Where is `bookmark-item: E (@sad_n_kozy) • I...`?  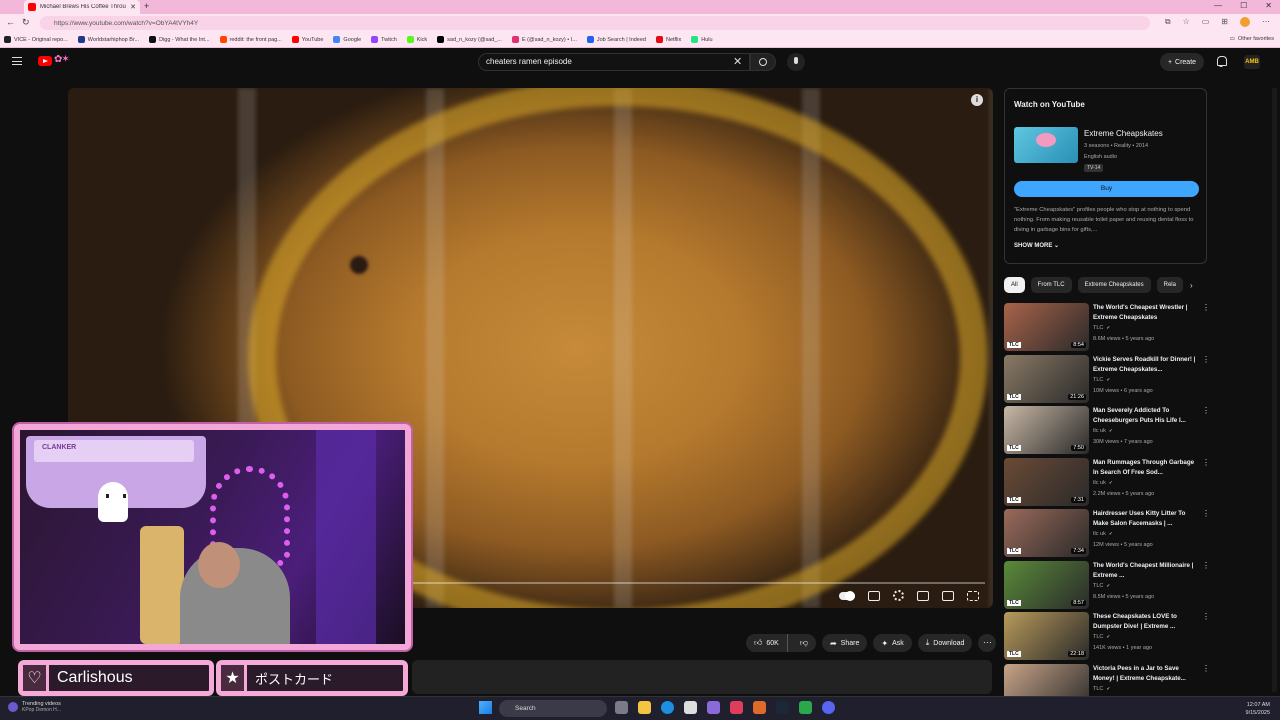
bookmark-item: E (@sad_n_kozy) • I... is located at coordinates (544, 39).